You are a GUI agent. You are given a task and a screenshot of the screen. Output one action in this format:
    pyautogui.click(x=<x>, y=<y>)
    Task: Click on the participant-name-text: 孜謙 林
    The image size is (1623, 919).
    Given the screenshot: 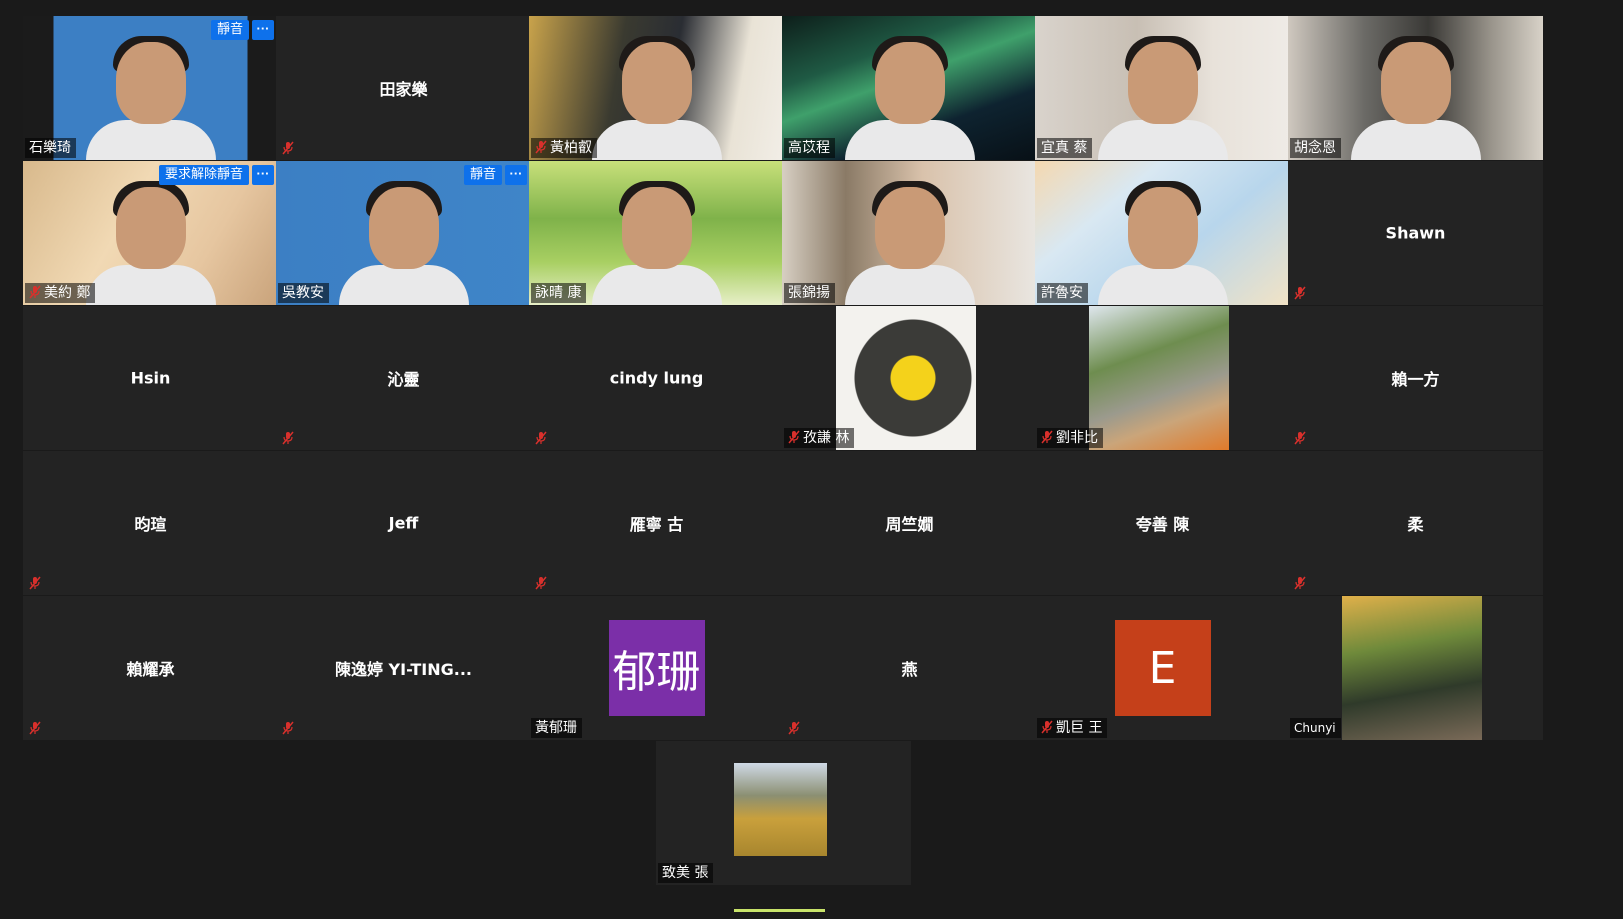 What is the action you would take?
    pyautogui.click(x=826, y=438)
    